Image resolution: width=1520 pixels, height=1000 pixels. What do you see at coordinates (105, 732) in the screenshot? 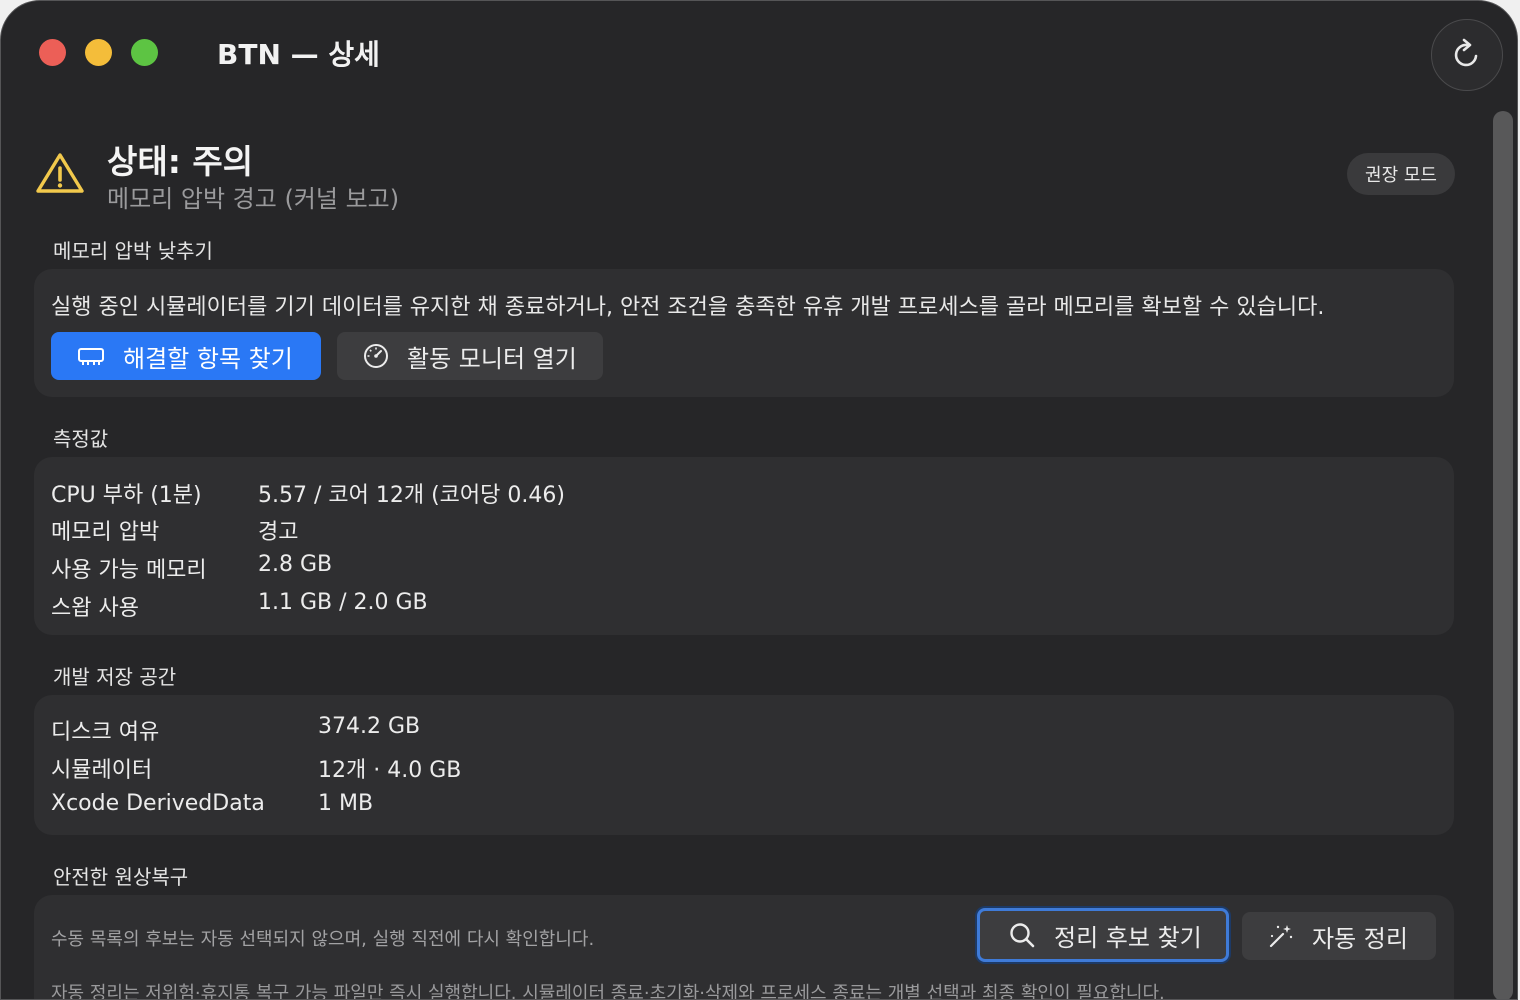
I see `storage-key: 디스크 여유` at bounding box center [105, 732].